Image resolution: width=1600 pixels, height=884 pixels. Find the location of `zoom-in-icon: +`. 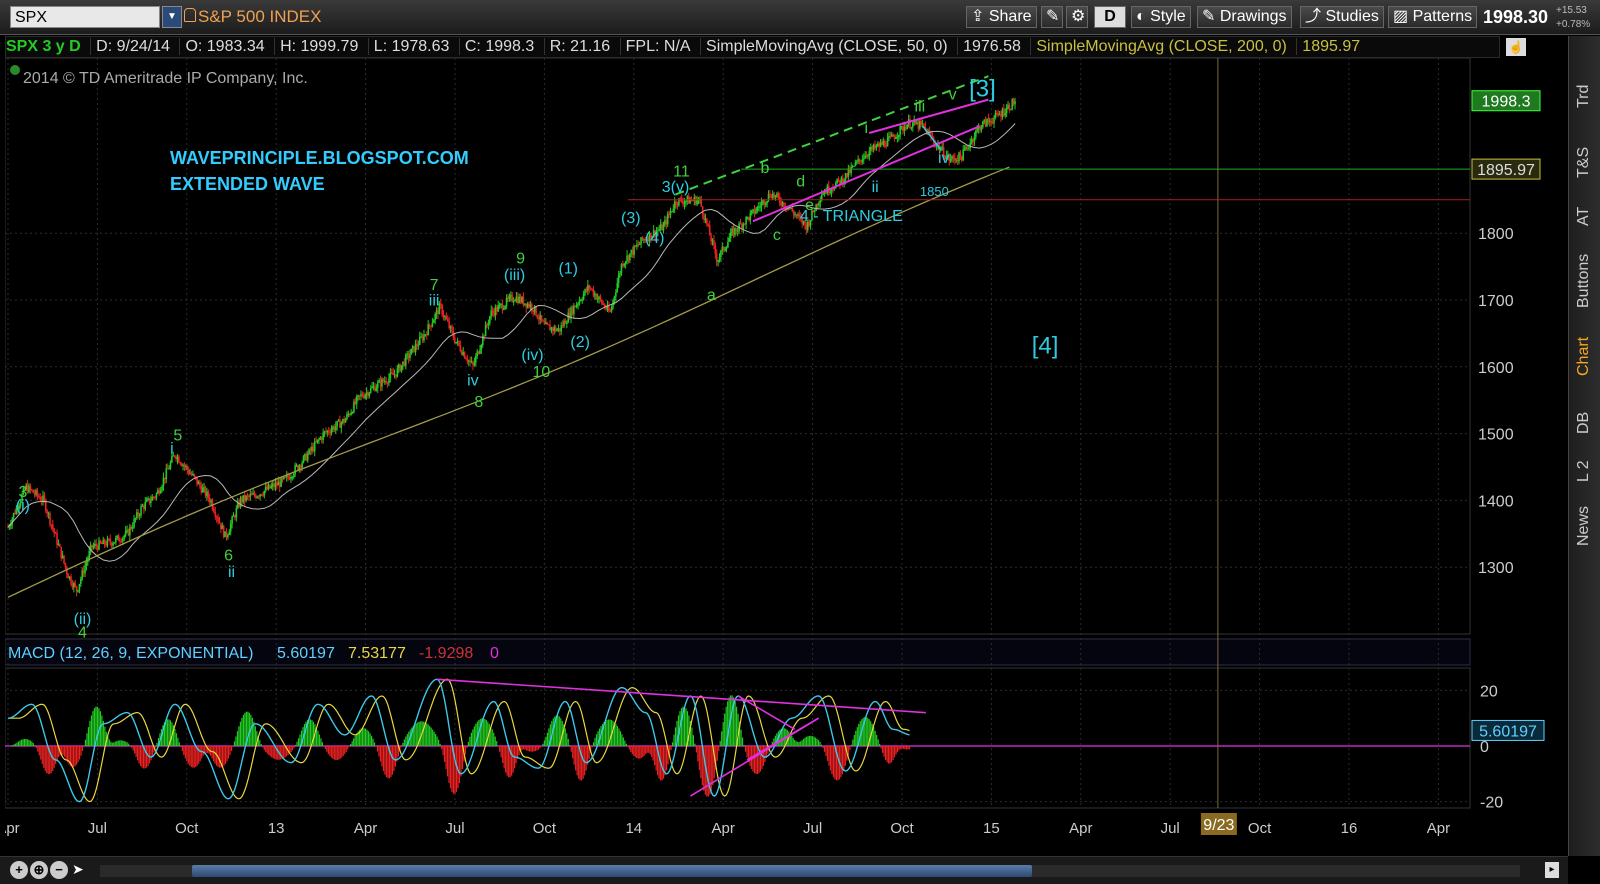

zoom-in-icon: + is located at coordinates (19, 870).